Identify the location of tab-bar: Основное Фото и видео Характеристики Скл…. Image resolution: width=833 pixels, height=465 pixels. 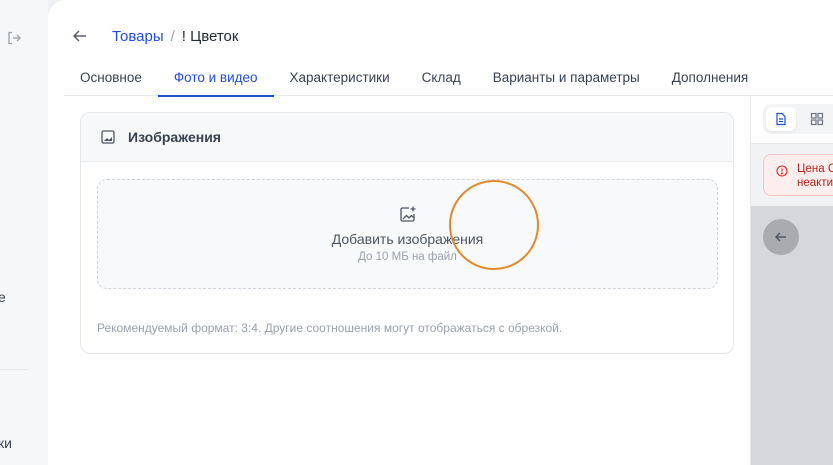
(448, 79).